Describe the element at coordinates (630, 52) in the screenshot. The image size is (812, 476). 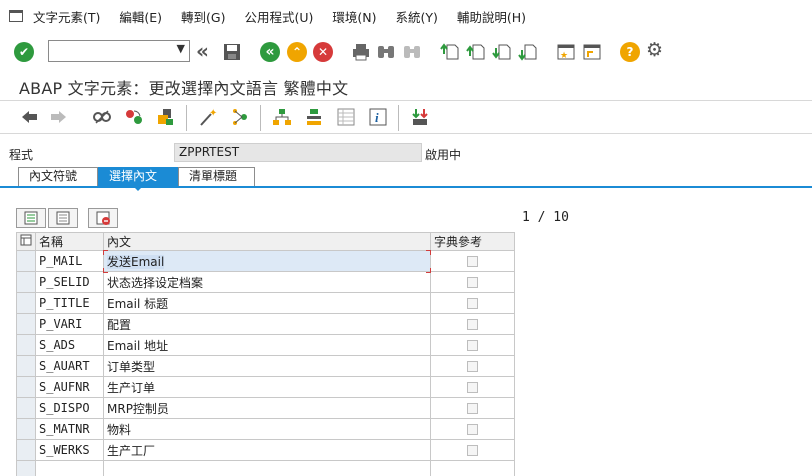
I see `help-icon: ?` at that location.